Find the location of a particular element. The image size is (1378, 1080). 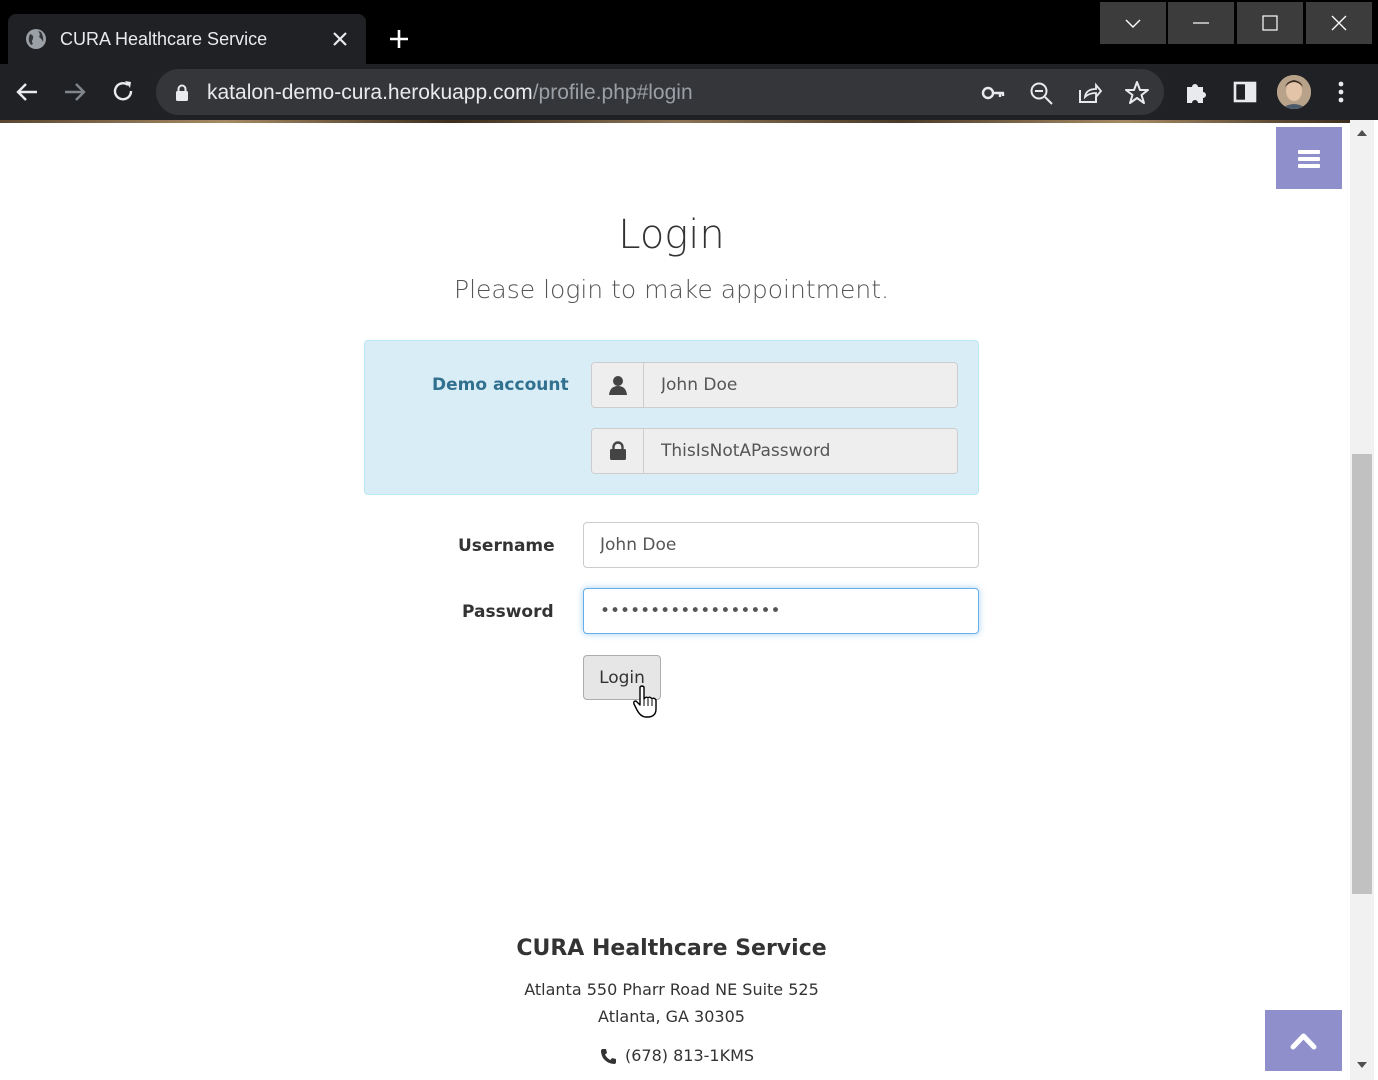

demo-username-group is located at coordinates (774, 385).